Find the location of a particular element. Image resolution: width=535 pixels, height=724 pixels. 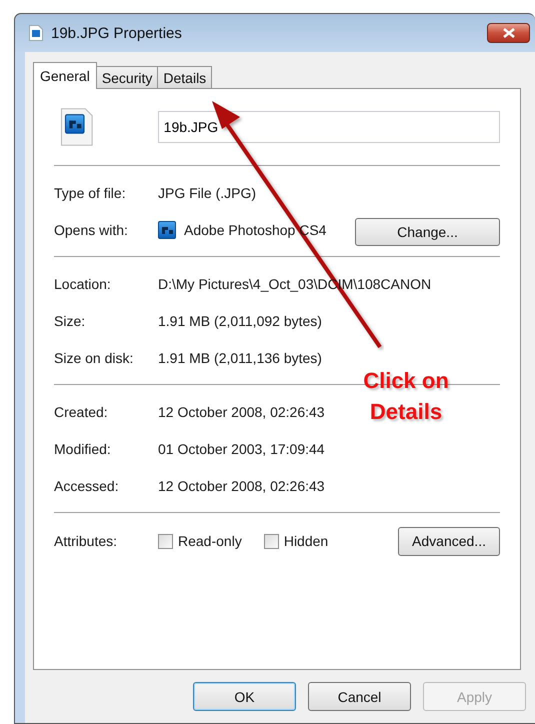

annotation-text: Click on Details is located at coordinates (406, 396).